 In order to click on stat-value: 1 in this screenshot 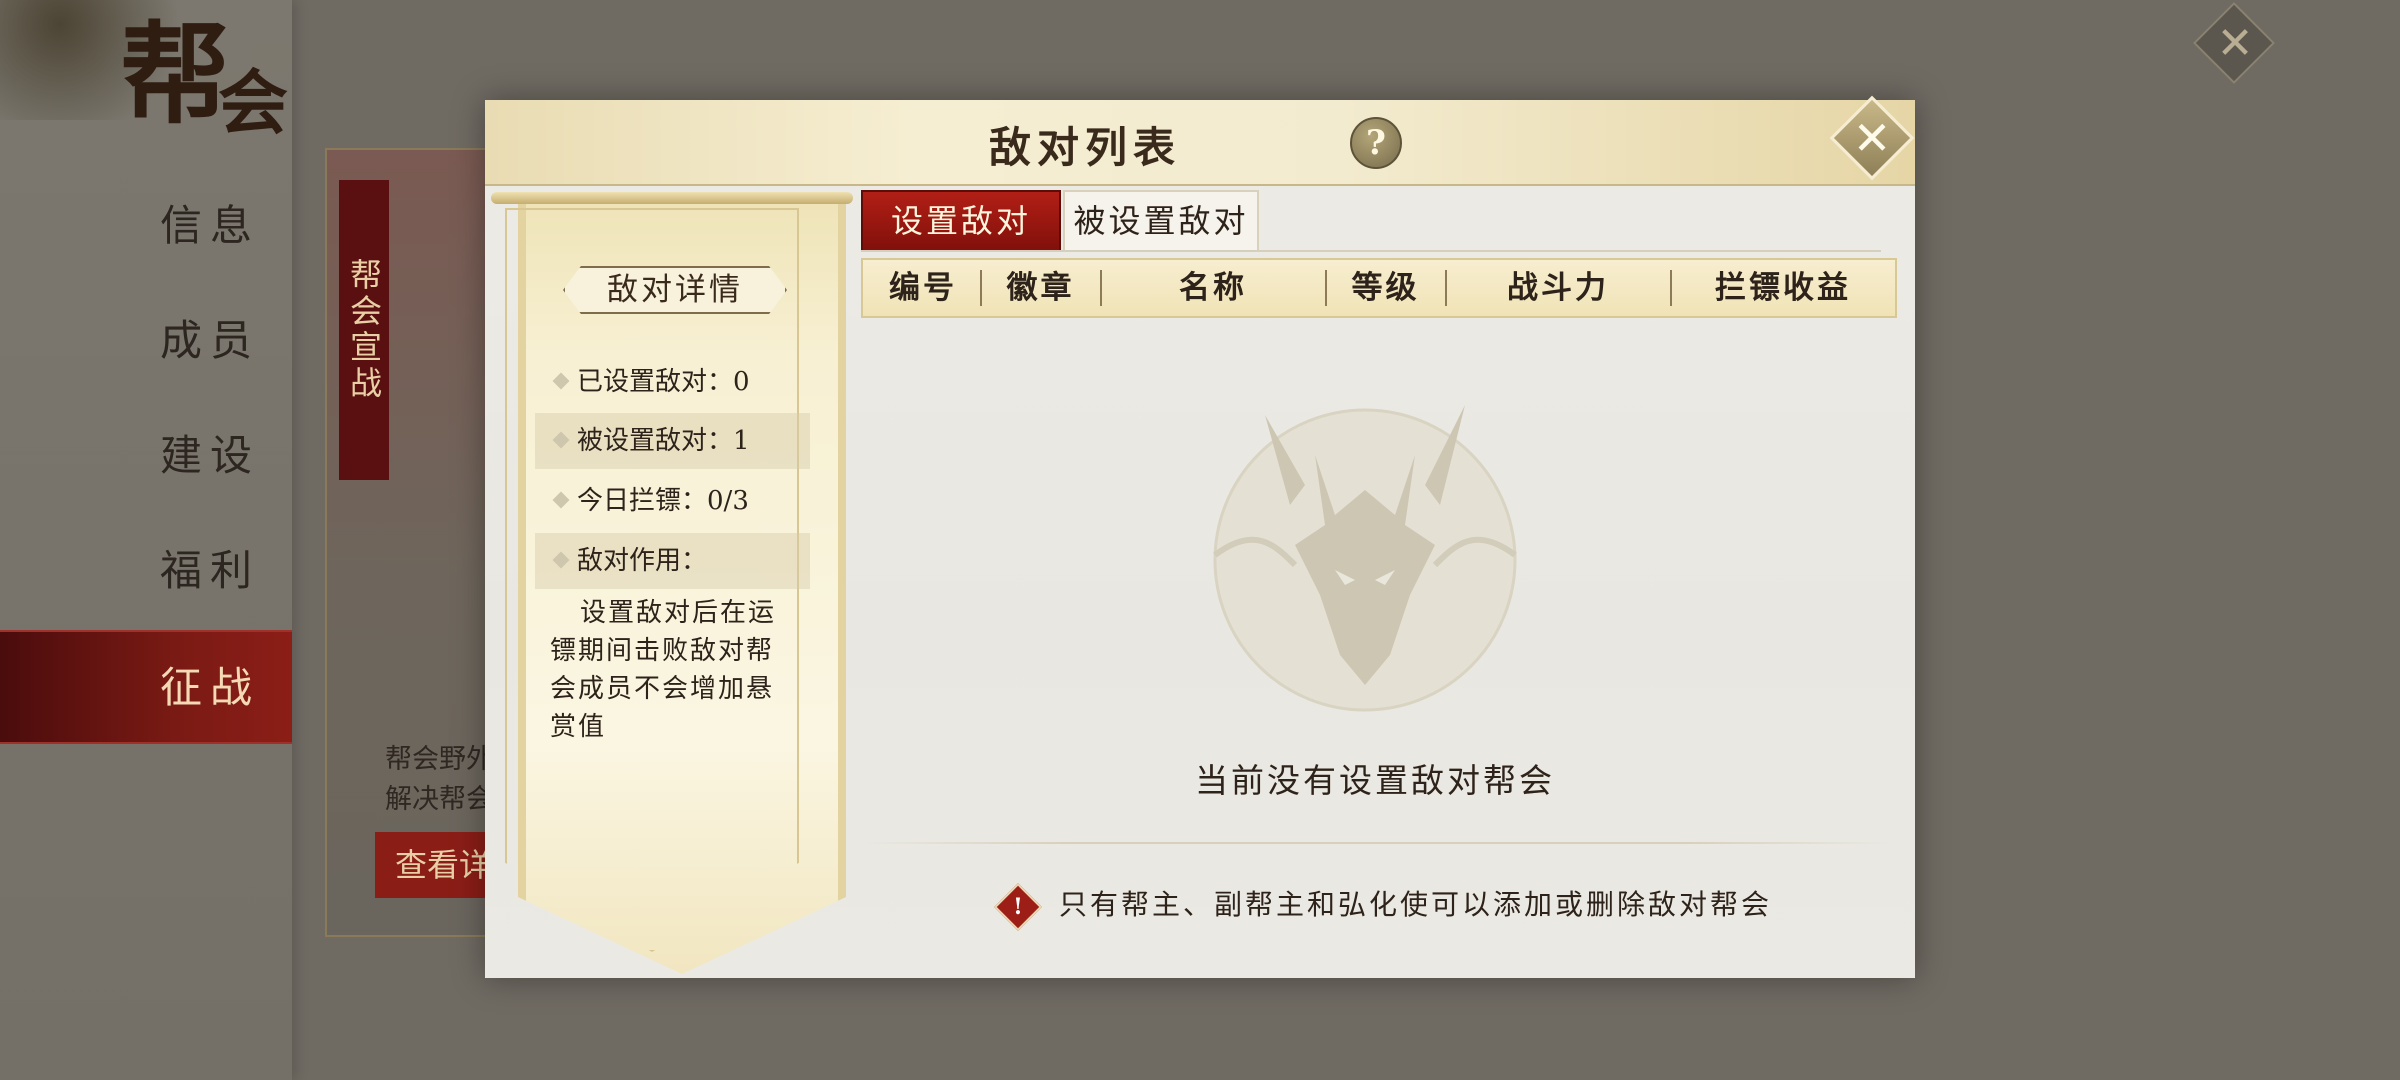, I will do `click(741, 441)`.